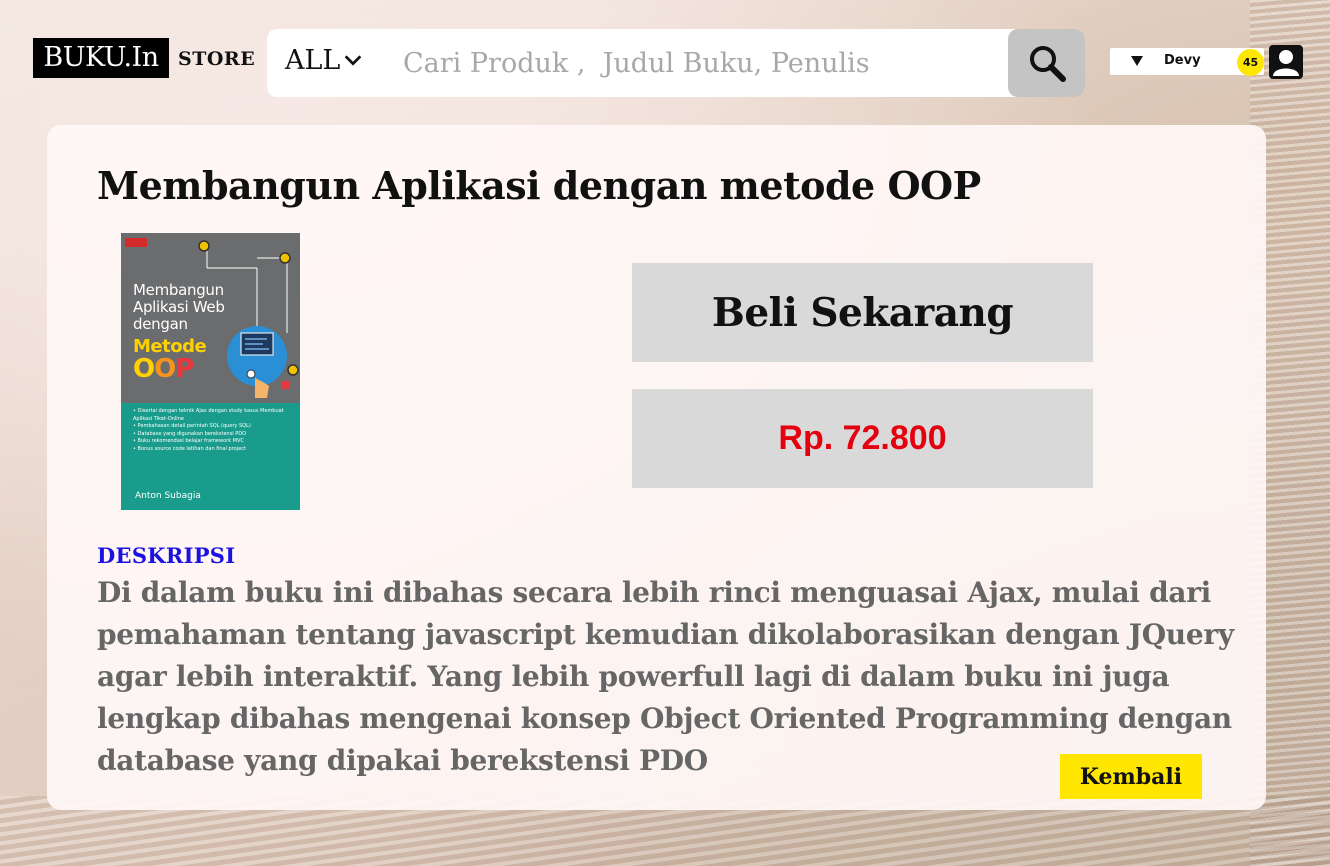  I want to click on caret-down-icon, so click(1137, 61).